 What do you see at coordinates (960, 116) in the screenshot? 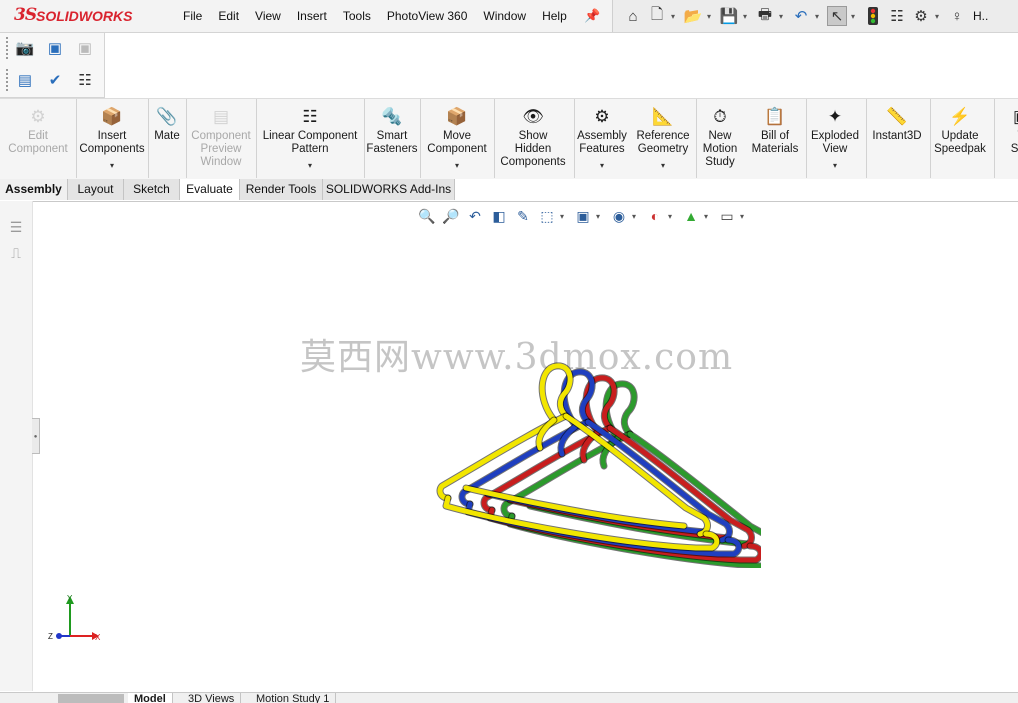
I see `speedpak-icon: ⚡` at bounding box center [960, 116].